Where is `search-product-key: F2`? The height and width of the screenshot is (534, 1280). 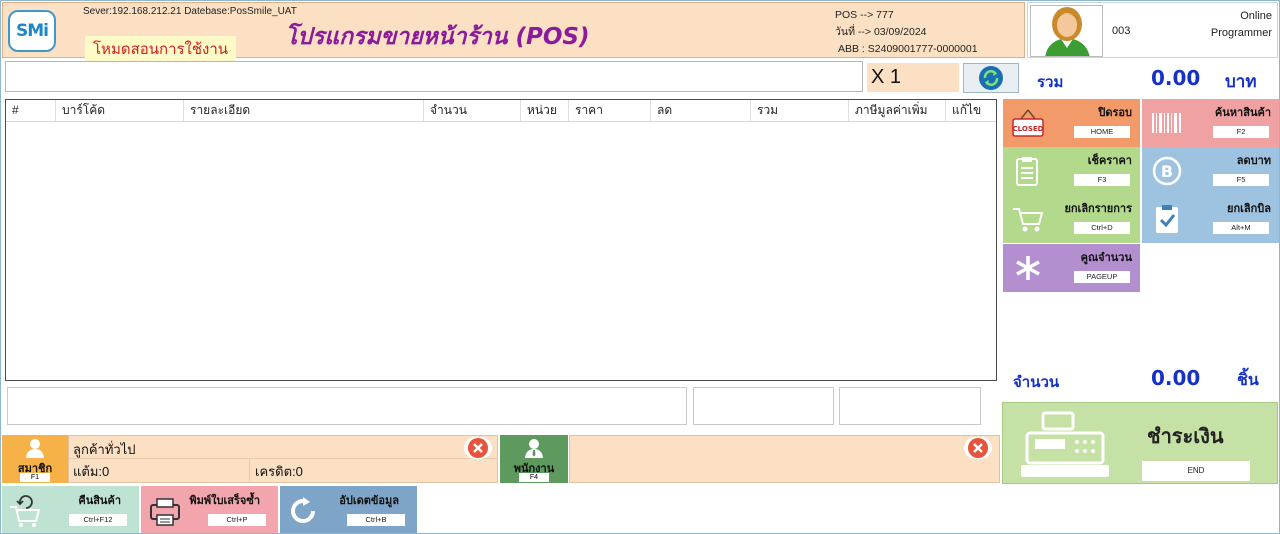
search-product-key: F2 is located at coordinates (1241, 132).